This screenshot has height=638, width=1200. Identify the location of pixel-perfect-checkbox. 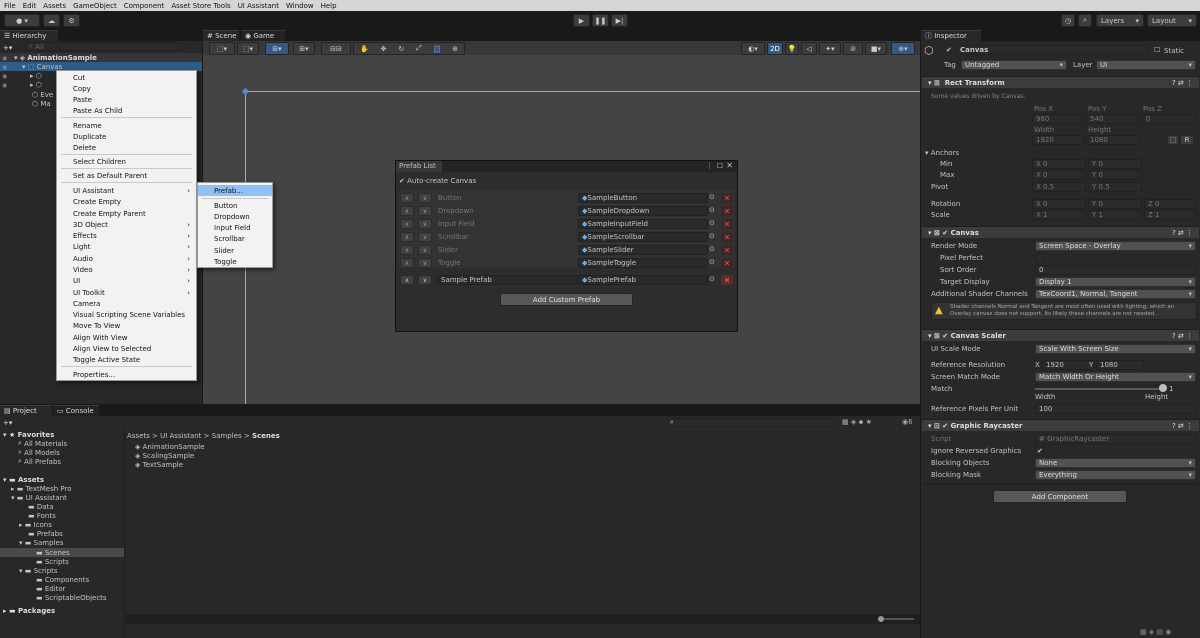
(1039, 258).